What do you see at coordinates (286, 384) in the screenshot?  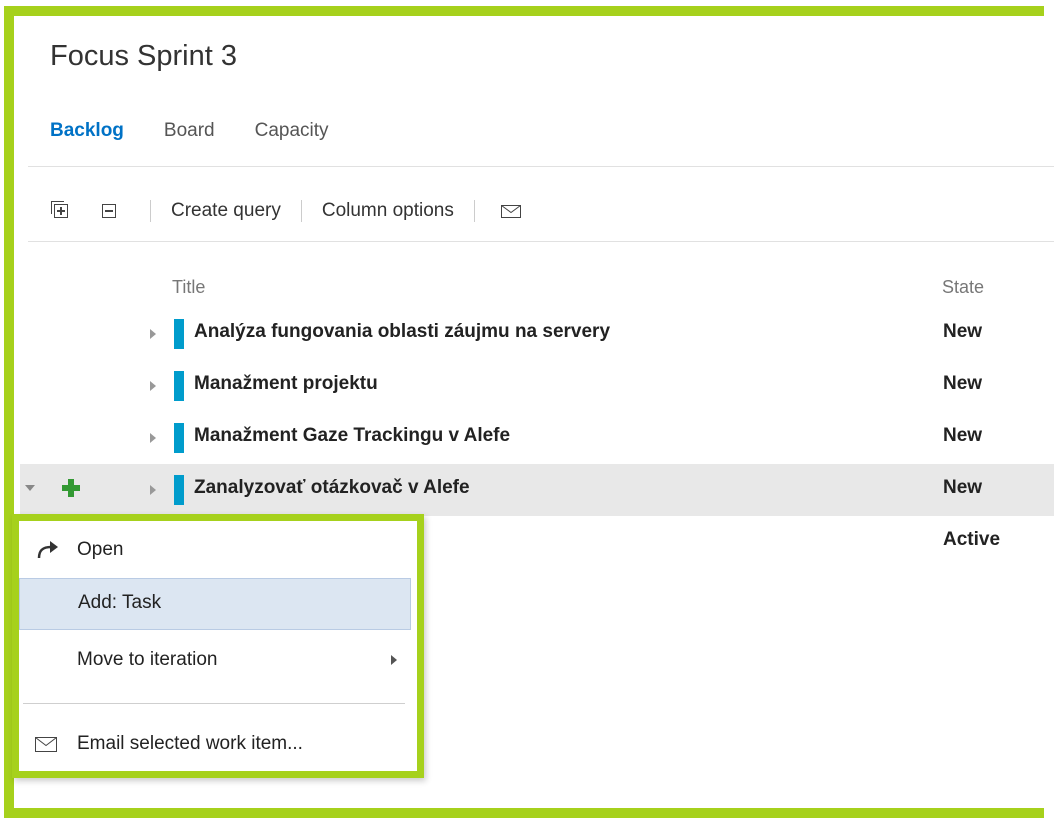 I see `row-title: Manažment projektu` at bounding box center [286, 384].